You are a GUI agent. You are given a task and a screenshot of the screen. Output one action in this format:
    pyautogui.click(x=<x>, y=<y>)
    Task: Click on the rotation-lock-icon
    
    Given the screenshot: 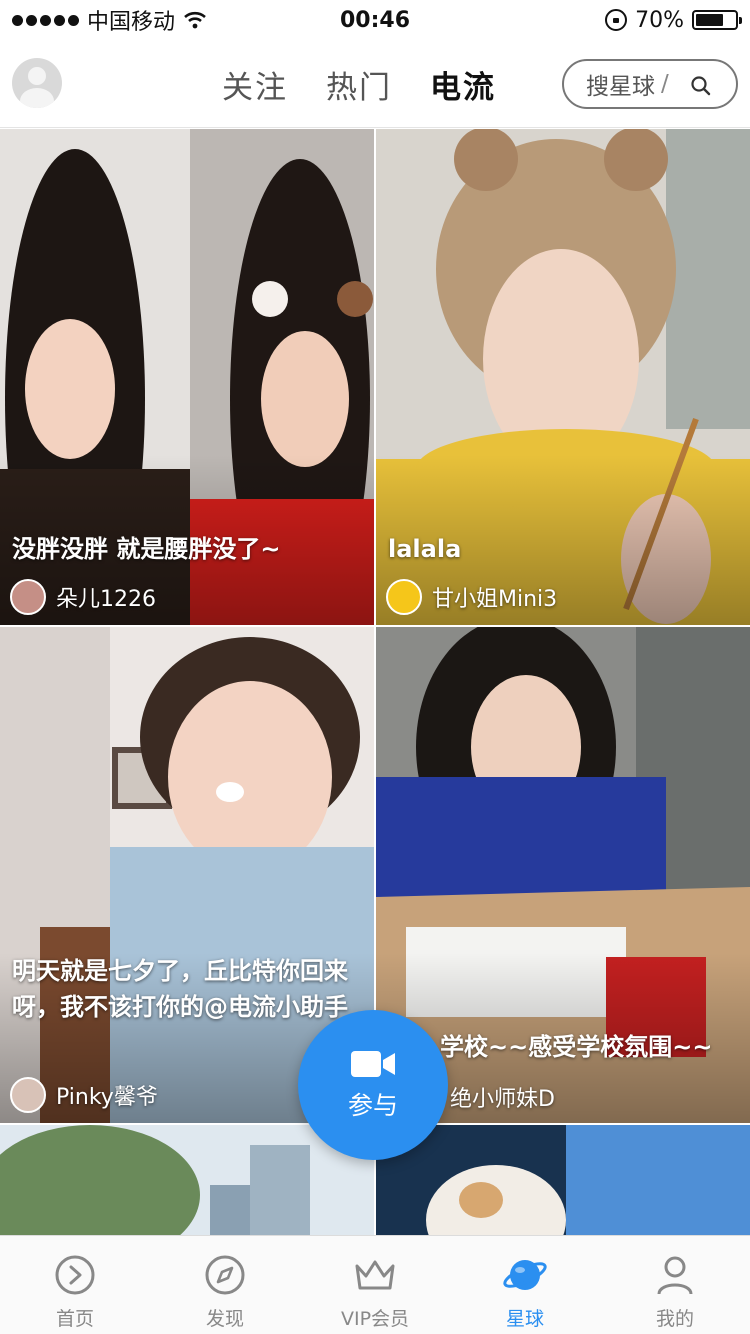 What is the action you would take?
    pyautogui.click(x=616, y=20)
    